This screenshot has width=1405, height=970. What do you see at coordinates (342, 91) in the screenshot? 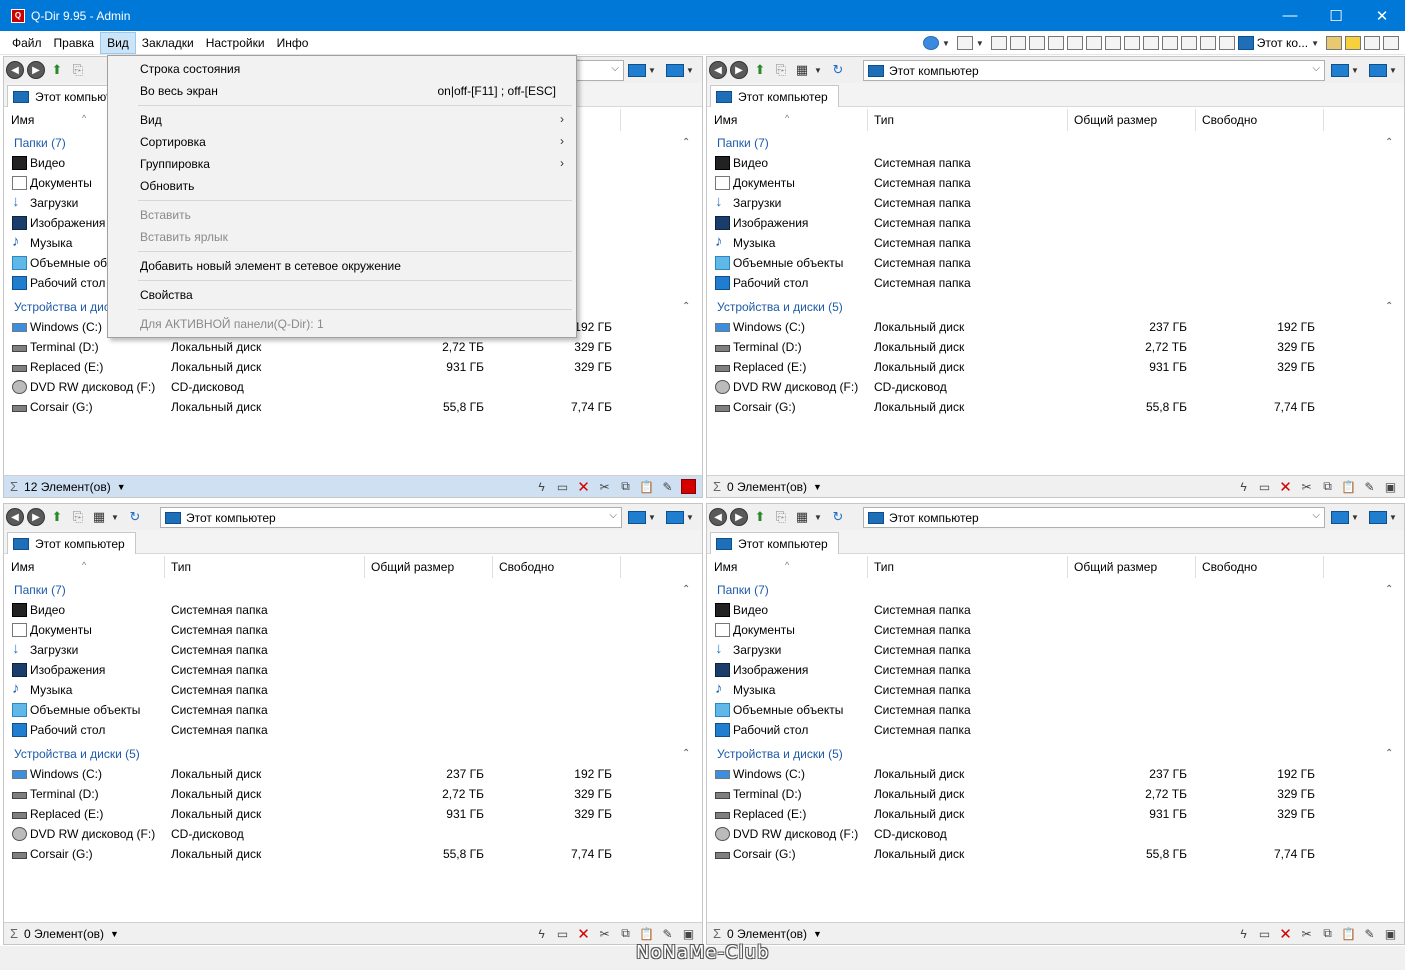
I see `menu-item-fullscreen: Во весь экран on|off-[F11] ; off-[ESC]` at bounding box center [342, 91].